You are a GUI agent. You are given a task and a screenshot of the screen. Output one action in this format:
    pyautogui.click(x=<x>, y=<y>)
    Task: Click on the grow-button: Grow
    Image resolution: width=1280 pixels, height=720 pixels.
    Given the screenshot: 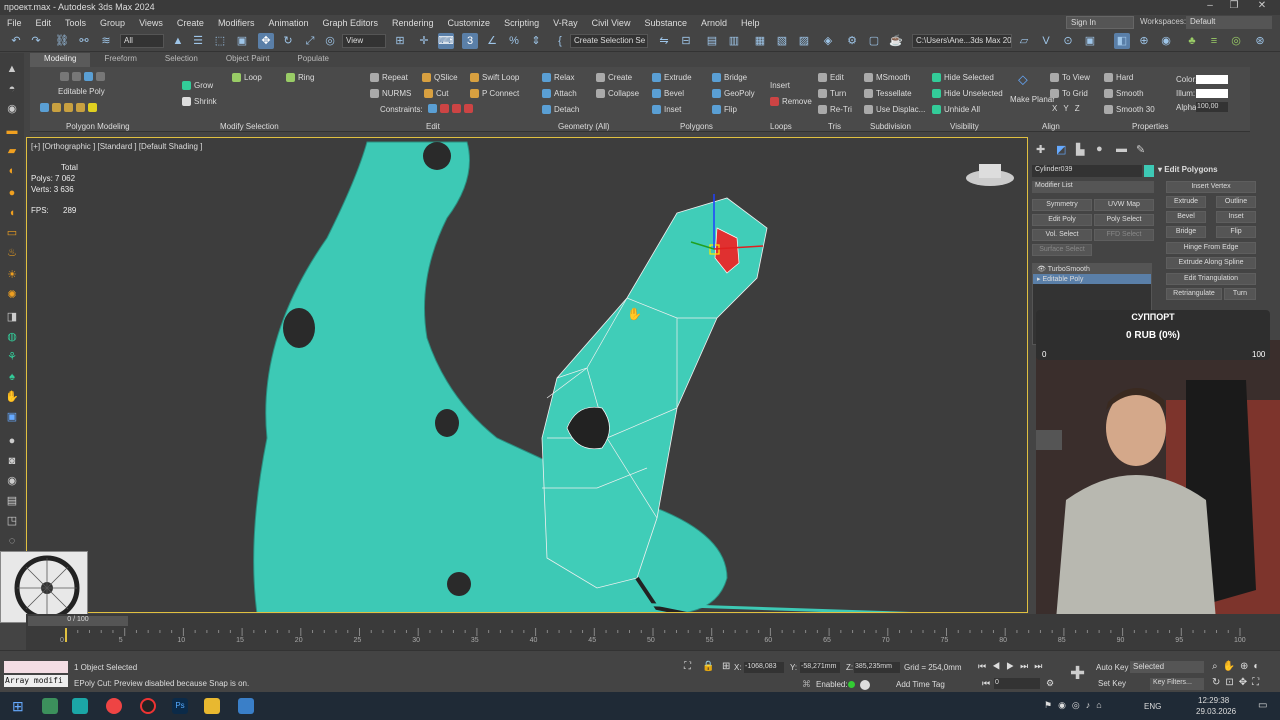 What is the action you would take?
    pyautogui.click(x=197, y=85)
    